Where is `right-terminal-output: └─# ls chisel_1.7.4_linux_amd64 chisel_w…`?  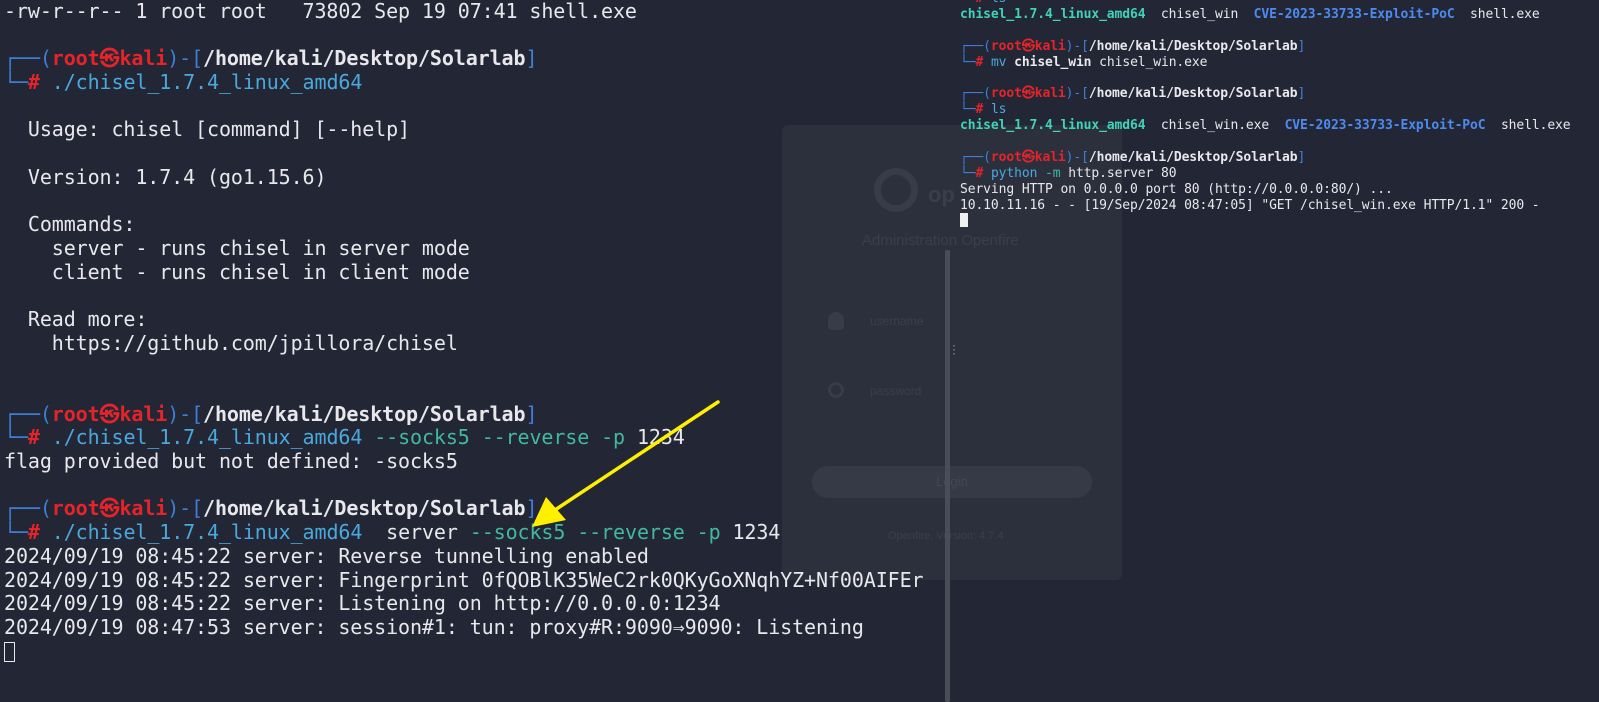 right-terminal-output: └─# ls chisel_1.7.4_linux_amd64 chisel_w… is located at coordinates (1265, 114).